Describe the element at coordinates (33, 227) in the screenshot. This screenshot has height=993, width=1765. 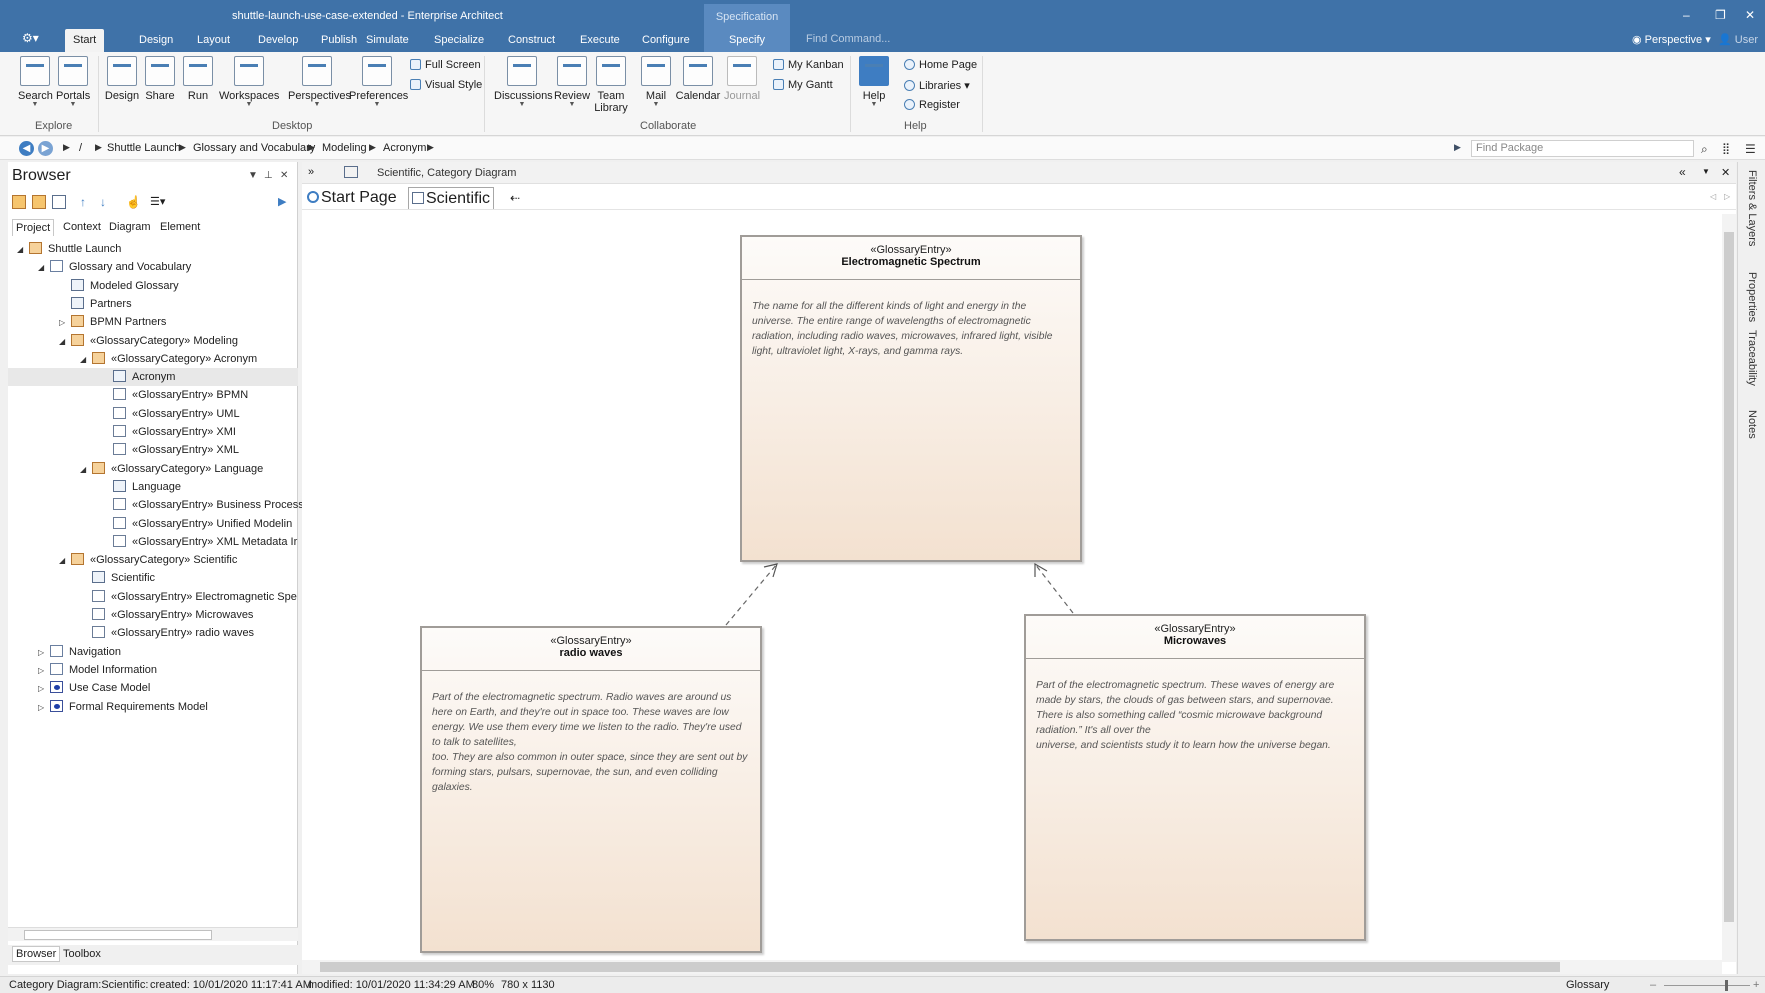
I see `tab-project: Project` at that location.